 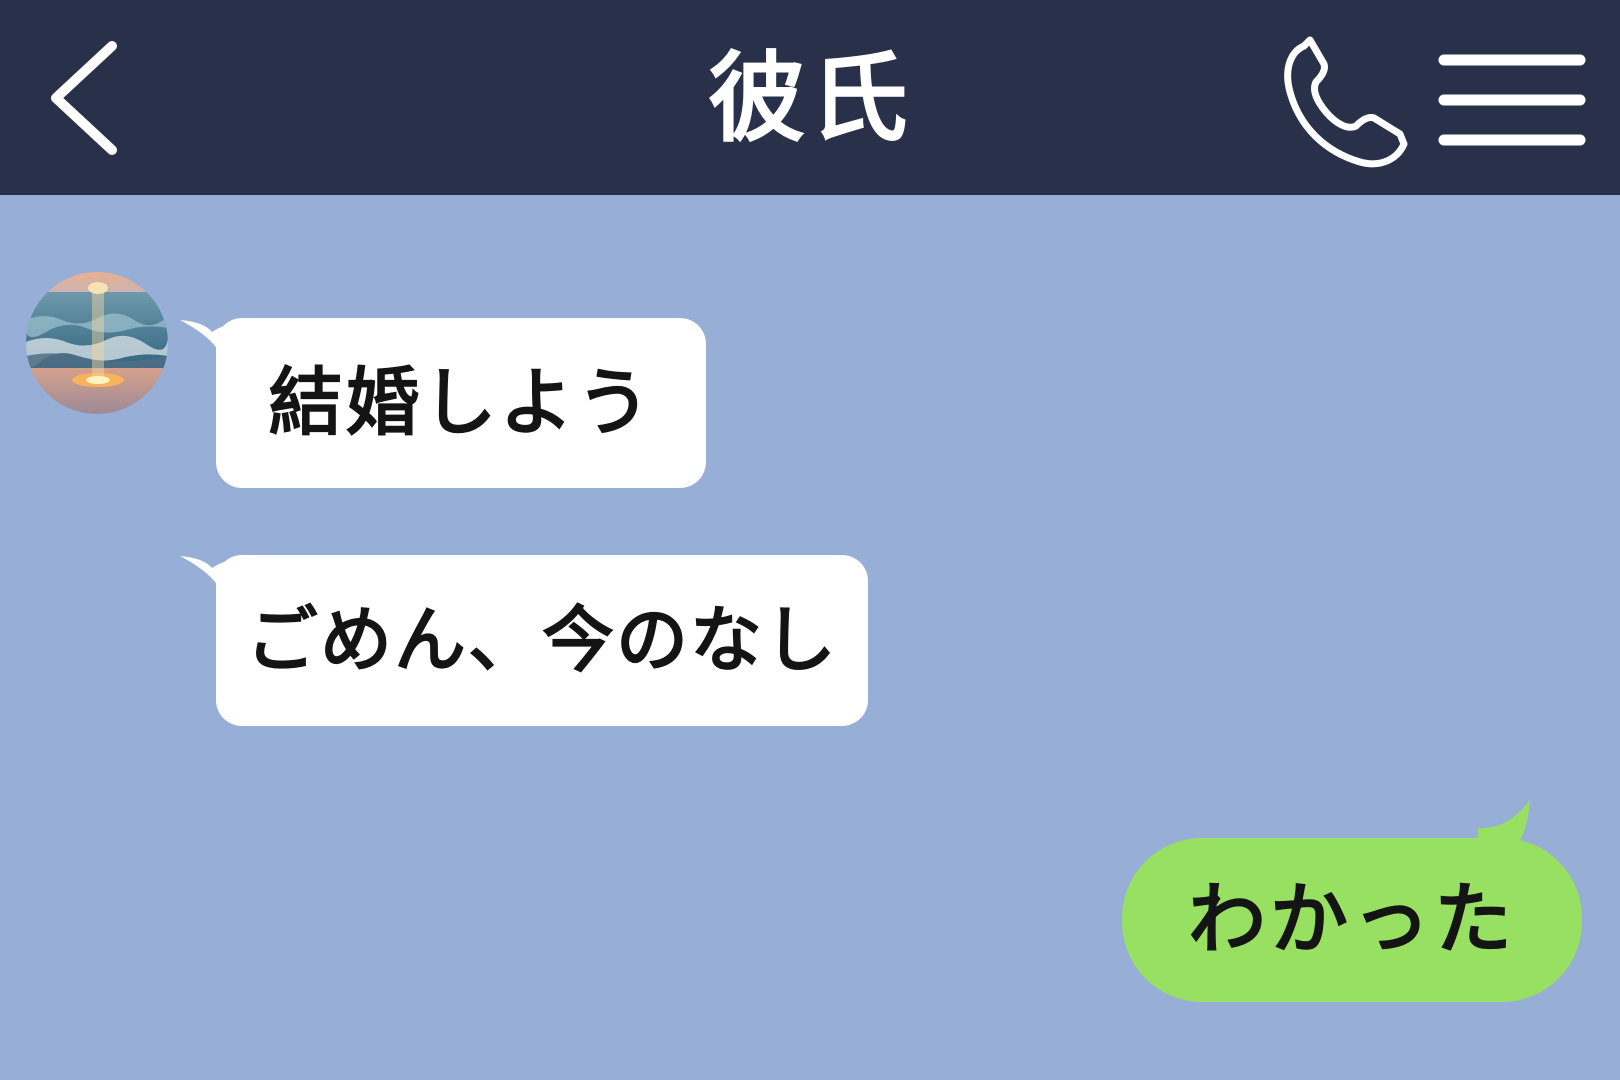 What do you see at coordinates (1352, 920) in the screenshot?
I see `message-bubble: わかった` at bounding box center [1352, 920].